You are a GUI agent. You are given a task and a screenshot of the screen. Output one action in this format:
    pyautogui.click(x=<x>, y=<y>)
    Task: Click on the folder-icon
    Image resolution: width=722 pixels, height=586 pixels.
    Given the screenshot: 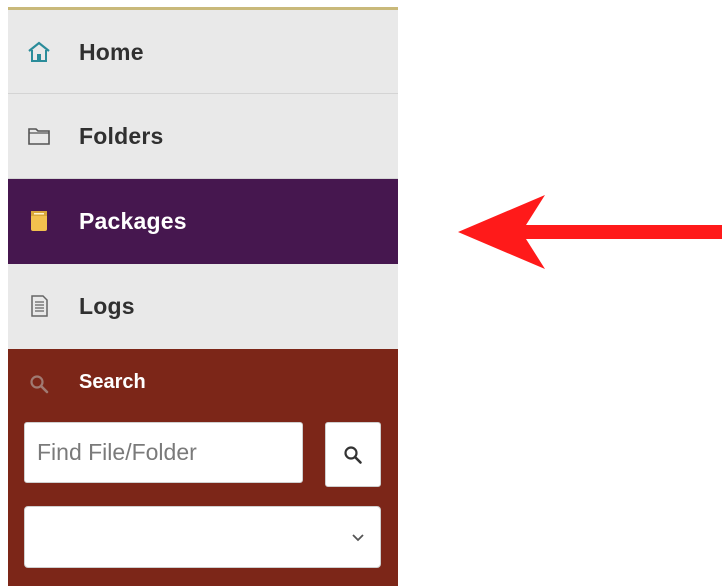 What is the action you would take?
    pyautogui.click(x=39, y=136)
    